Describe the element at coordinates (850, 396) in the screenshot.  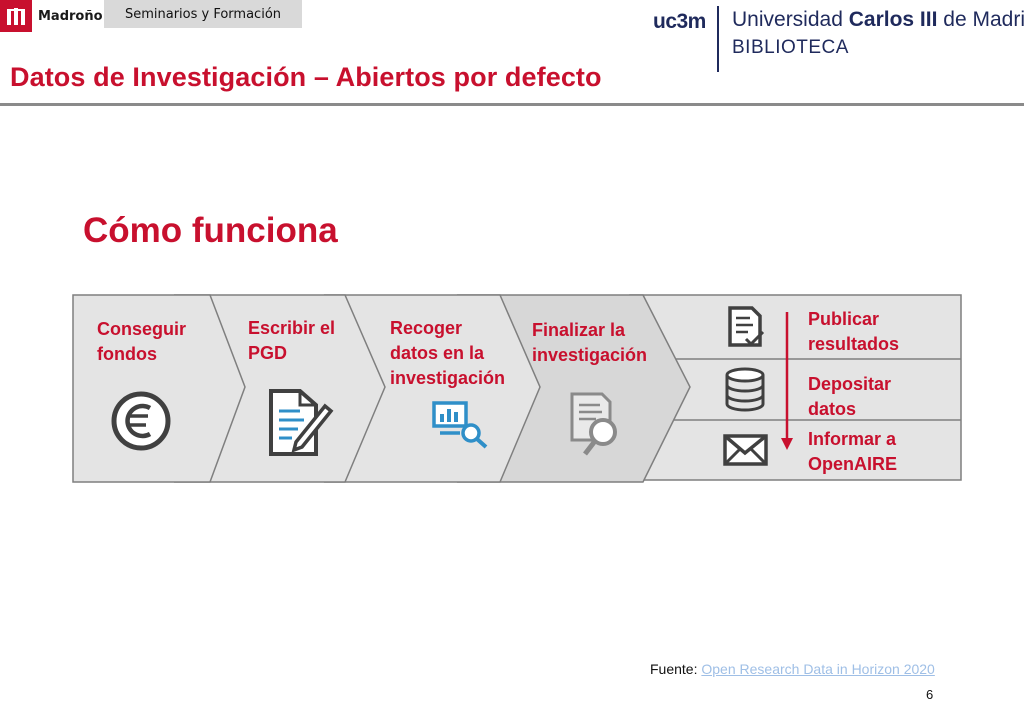
I see `publication-label-2: Depositar datos` at that location.